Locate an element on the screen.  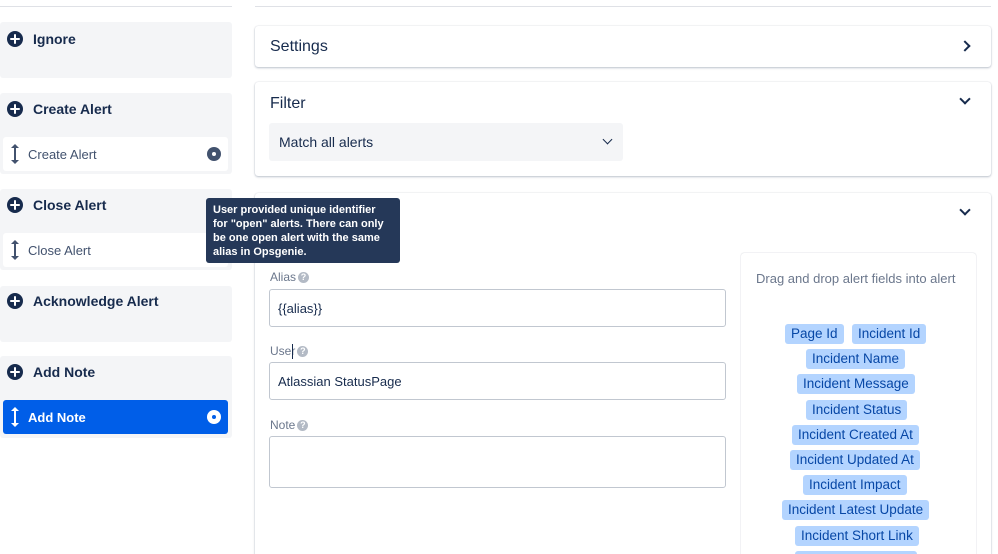
action-item-add-note: Add Note is located at coordinates (115, 417).